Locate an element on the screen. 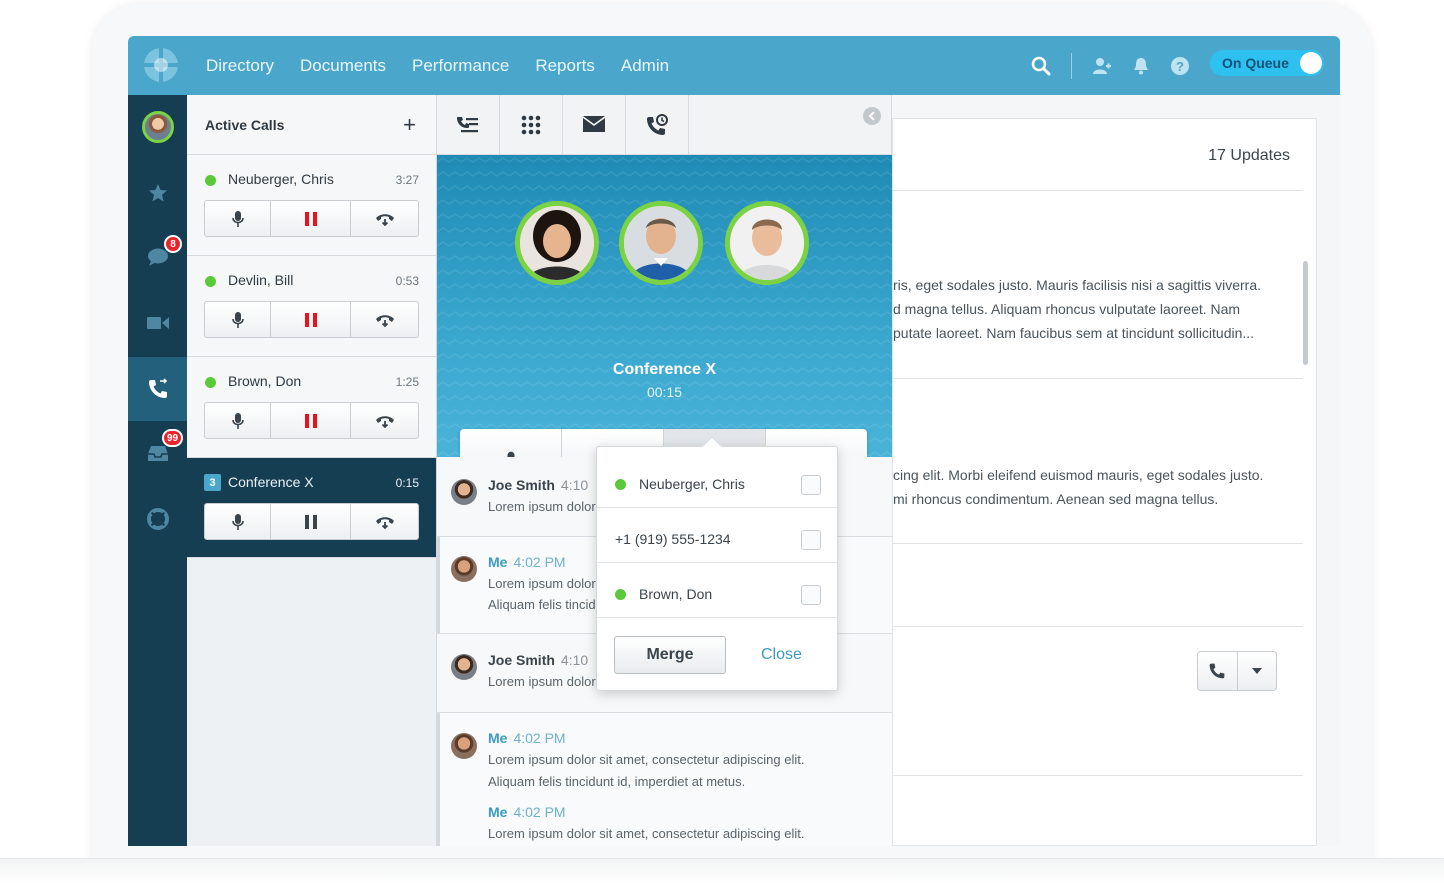  tab-call-list is located at coordinates (468, 125).